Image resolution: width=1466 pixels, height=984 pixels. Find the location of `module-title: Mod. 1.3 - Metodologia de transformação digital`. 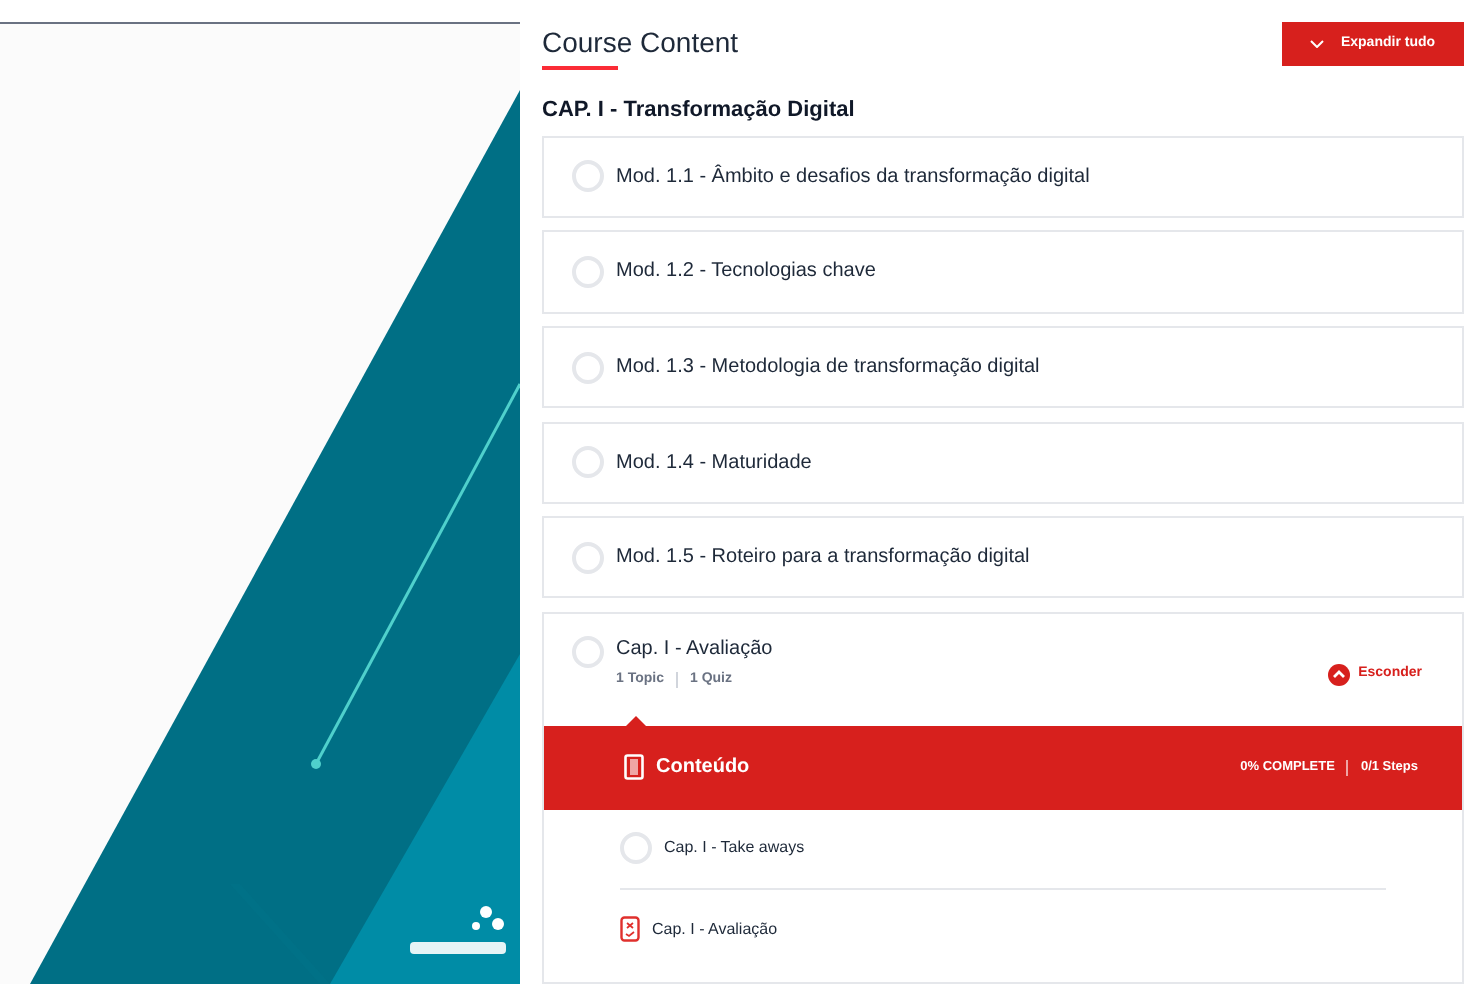

module-title: Mod. 1.3 - Metodologia de transformação digital is located at coordinates (828, 368).